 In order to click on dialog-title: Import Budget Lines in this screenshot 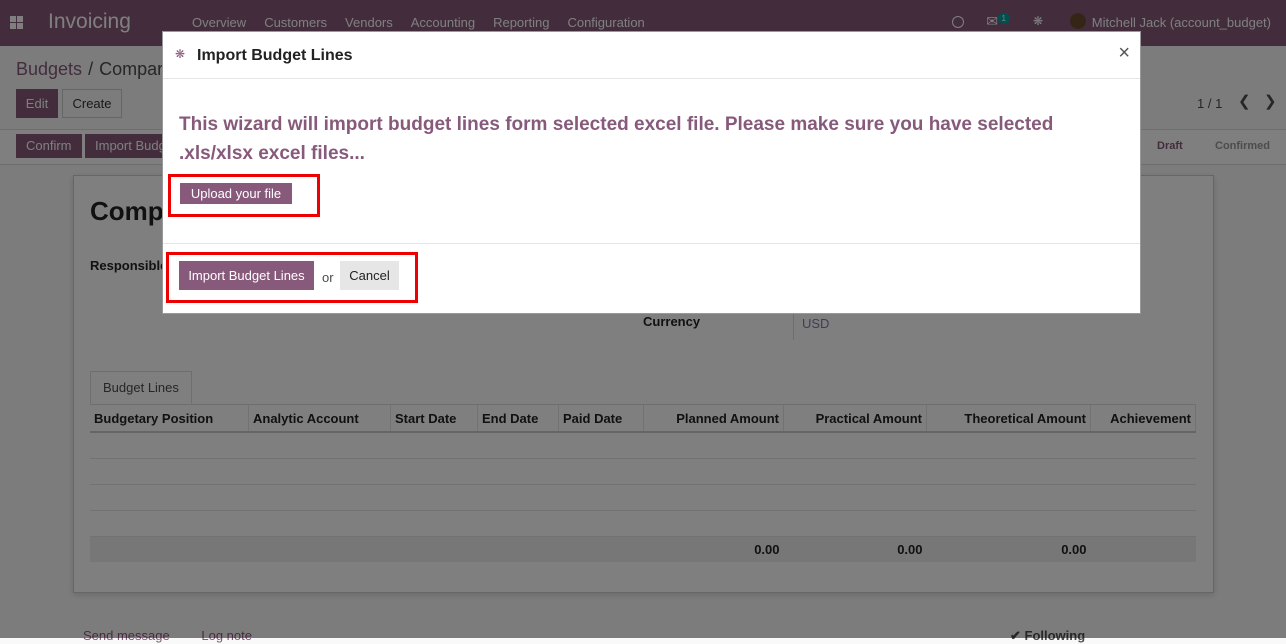, I will do `click(275, 55)`.